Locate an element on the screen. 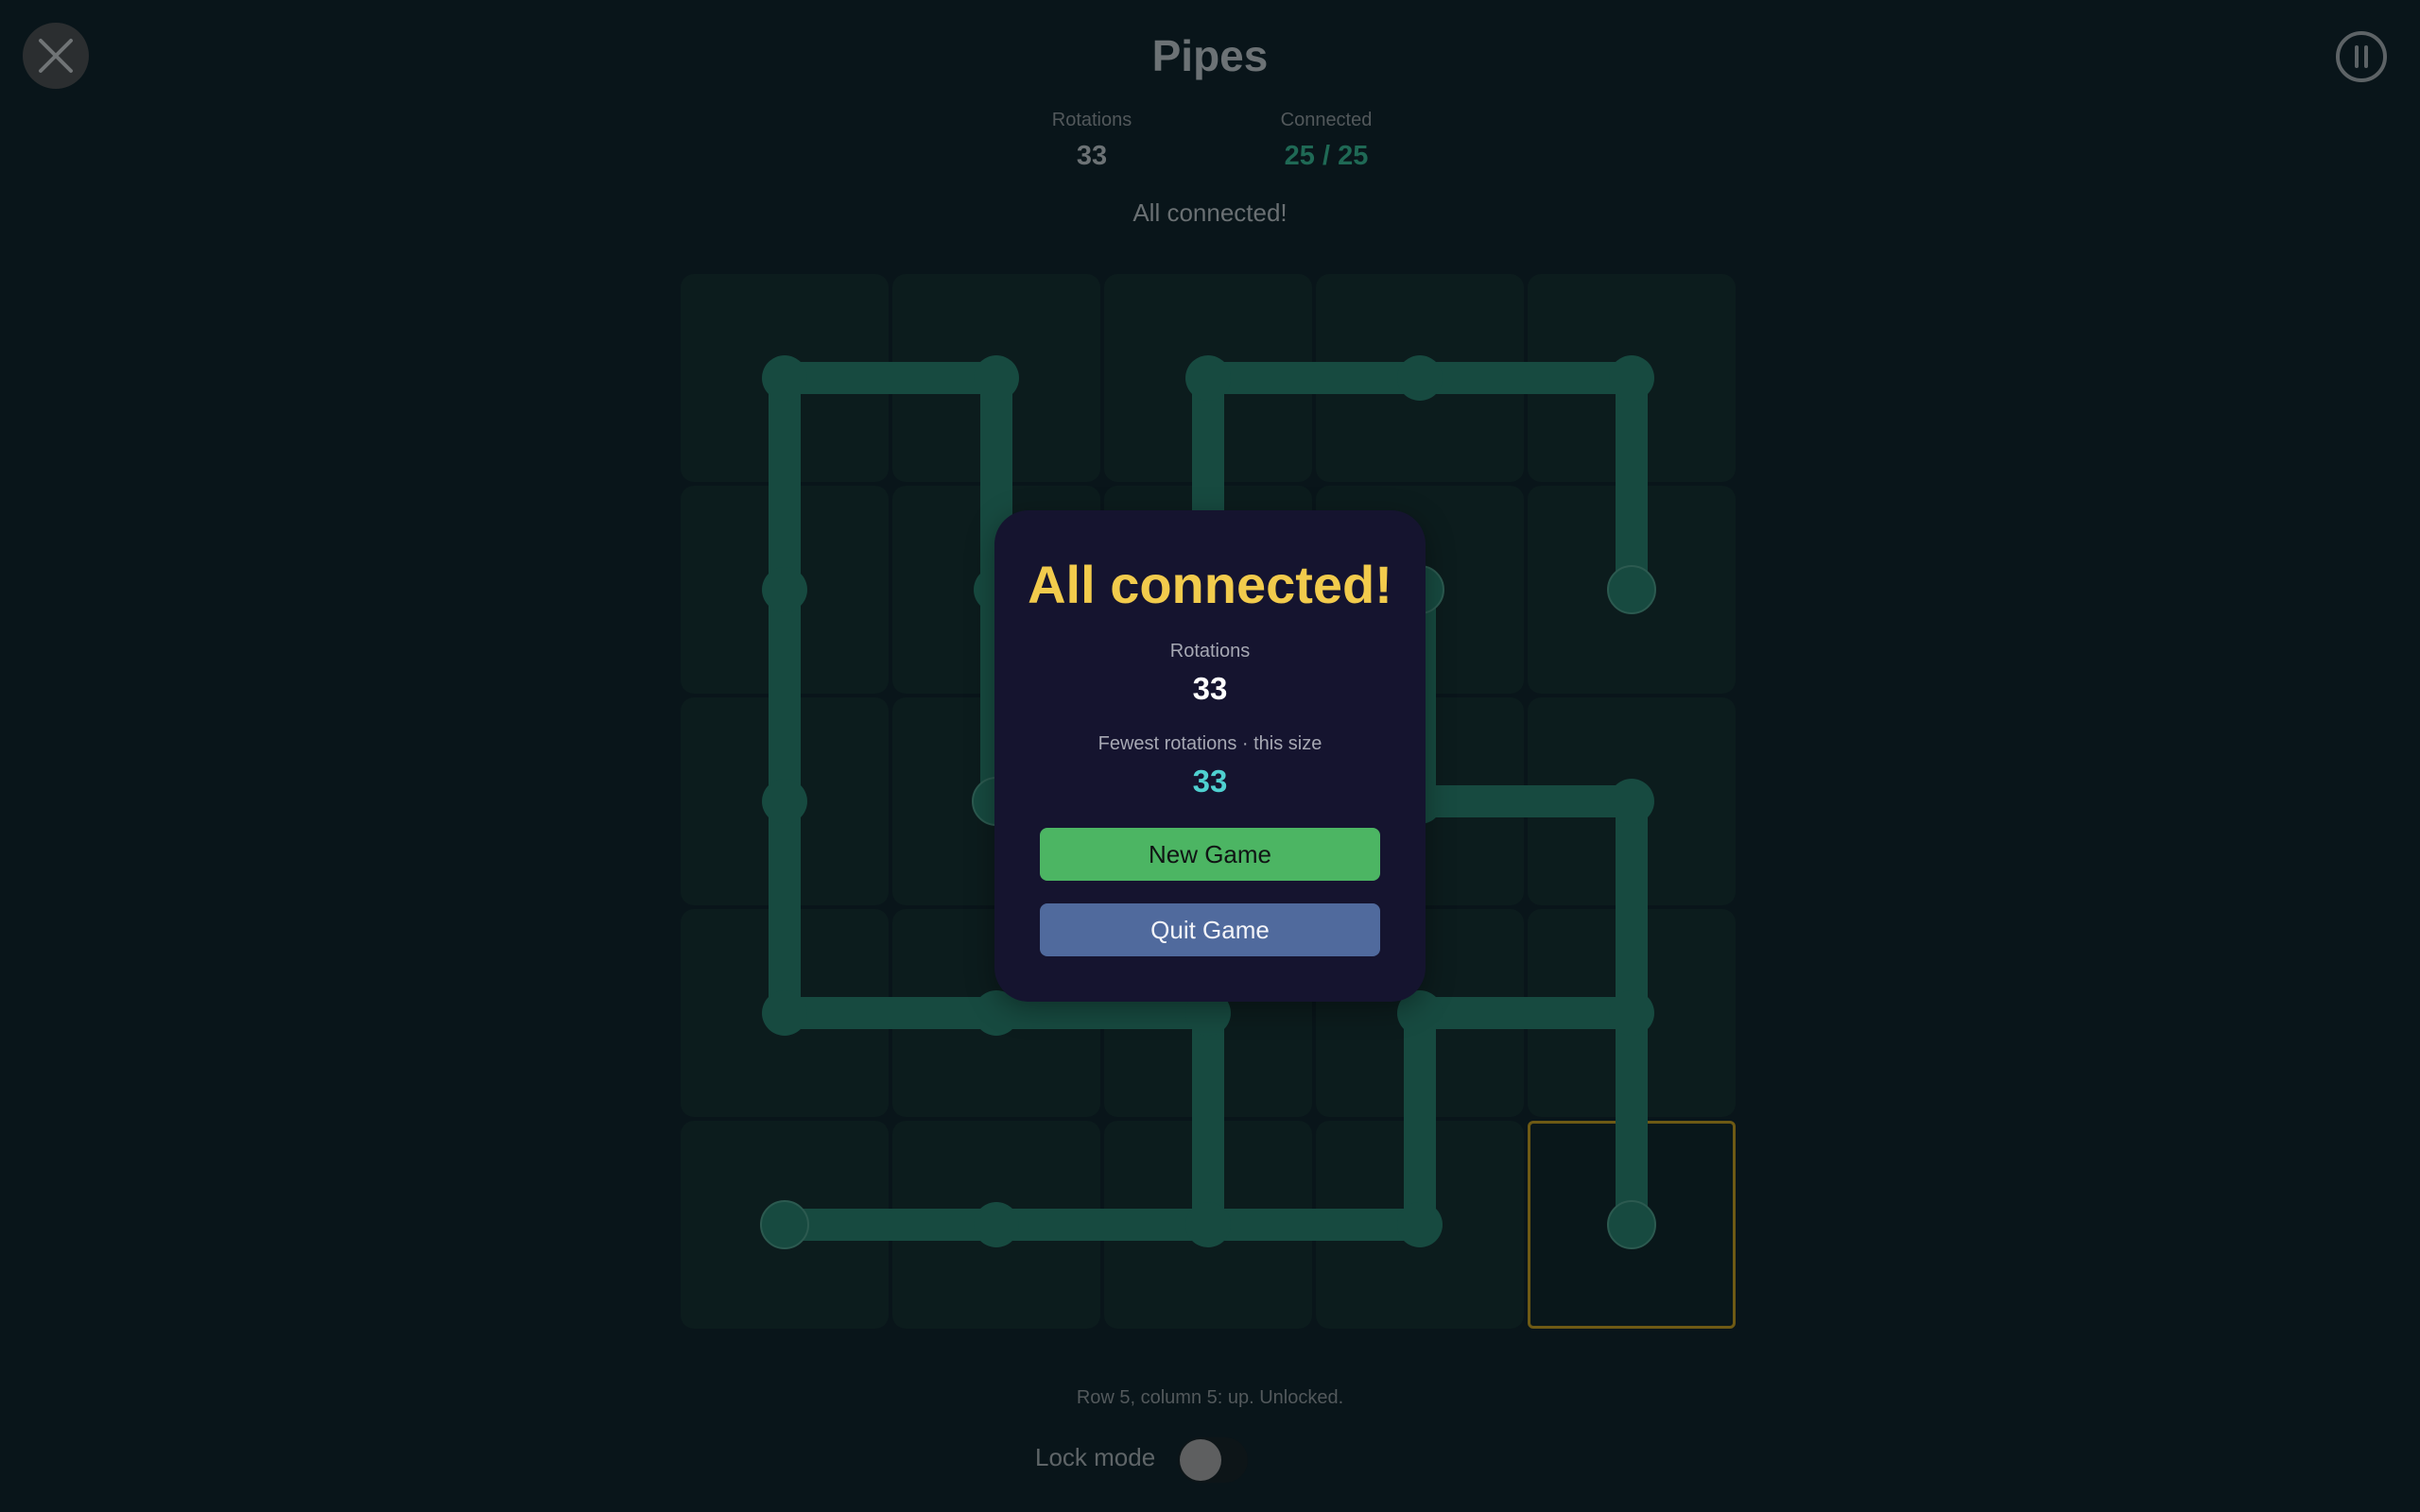 This screenshot has height=1512, width=2420. quit-game-button: Quit Game is located at coordinates (1210, 929).